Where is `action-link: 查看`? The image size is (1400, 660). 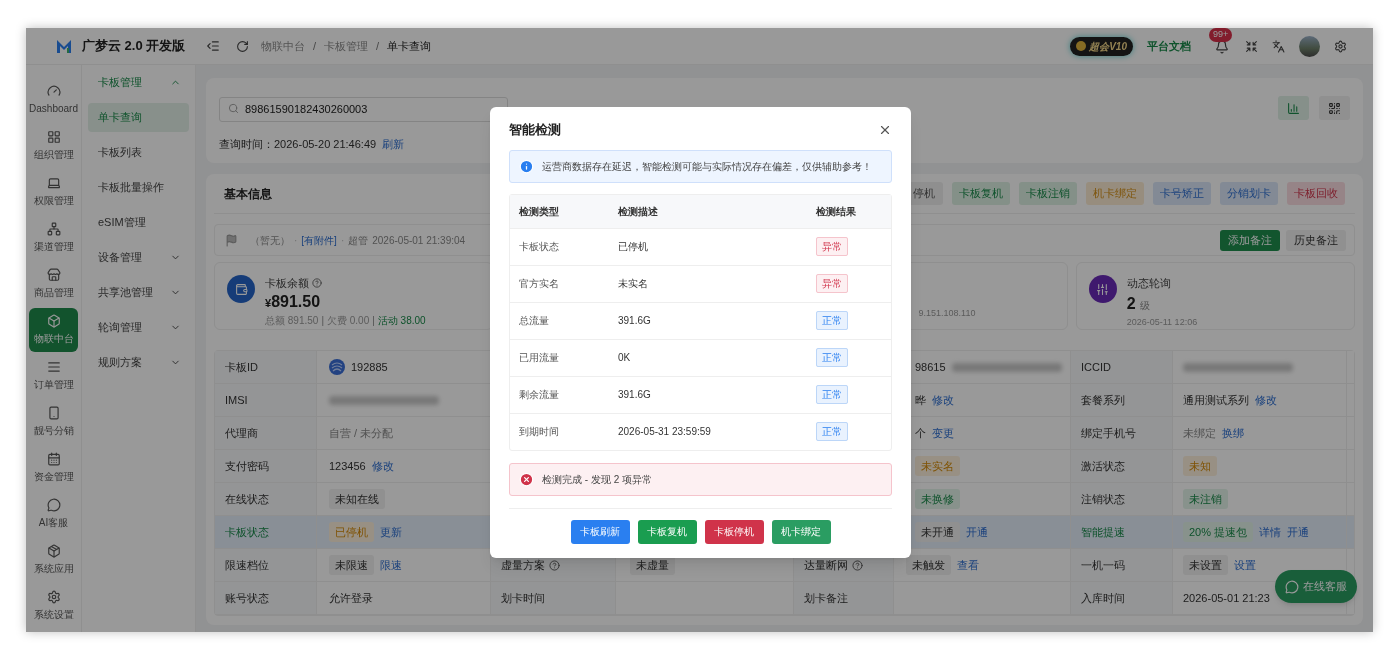 action-link: 查看 is located at coordinates (968, 565).